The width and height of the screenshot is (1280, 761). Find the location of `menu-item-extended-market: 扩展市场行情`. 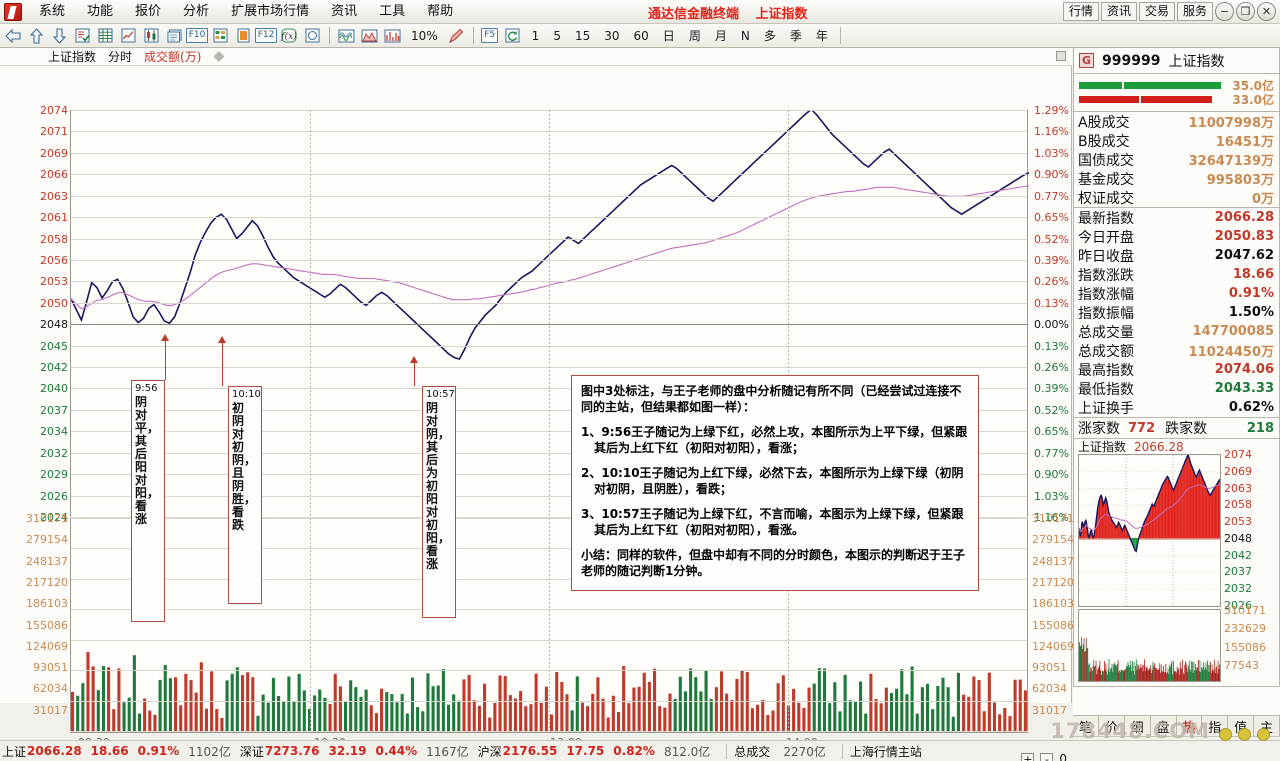

menu-item-extended-market: 扩展市场行情 is located at coordinates (270, 12).